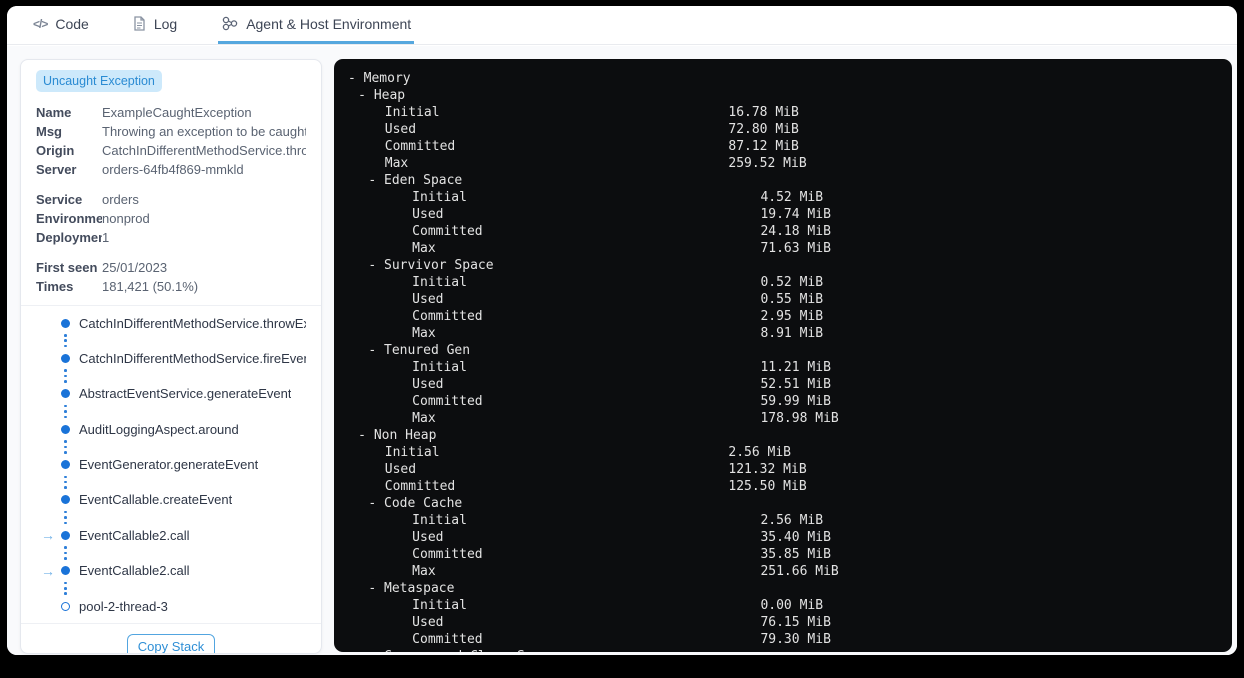 The height and width of the screenshot is (678, 1244). Describe the element at coordinates (790, 639) in the screenshot. I see `tree-leaf-row: Committed 79.30 MiB` at that location.